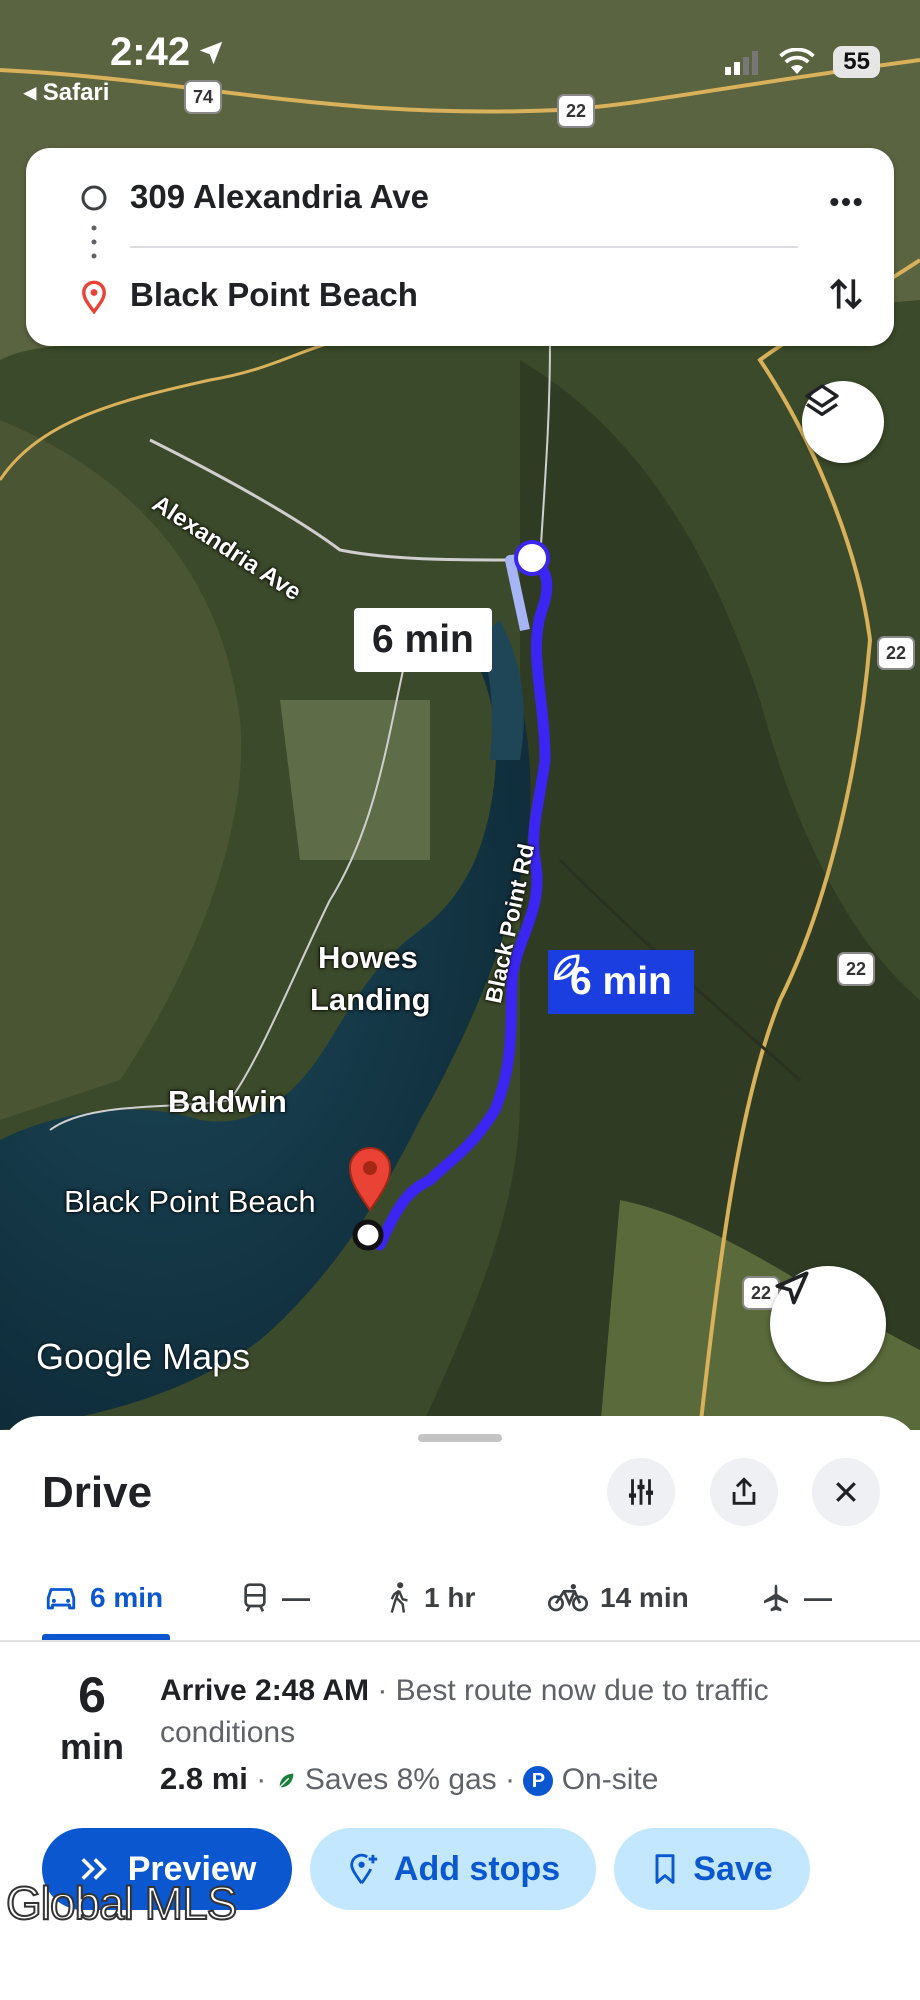 The width and height of the screenshot is (920, 2000). What do you see at coordinates (227, 1101) in the screenshot?
I see `place-label: Baldwin` at bounding box center [227, 1101].